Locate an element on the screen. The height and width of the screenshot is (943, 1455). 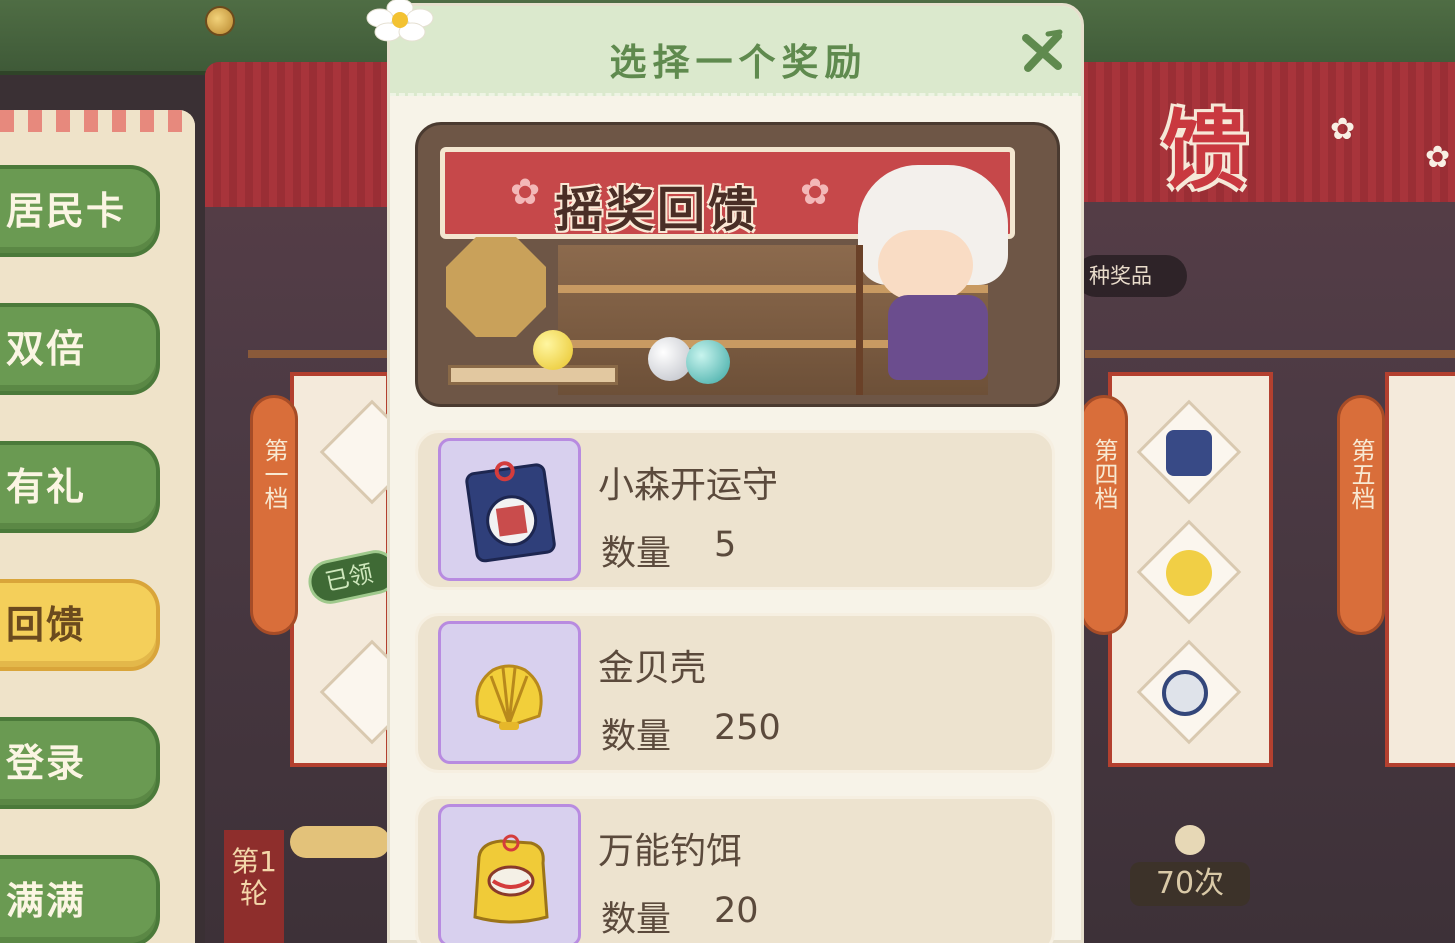
item-name: 金贝壳 is located at coordinates (652, 668).